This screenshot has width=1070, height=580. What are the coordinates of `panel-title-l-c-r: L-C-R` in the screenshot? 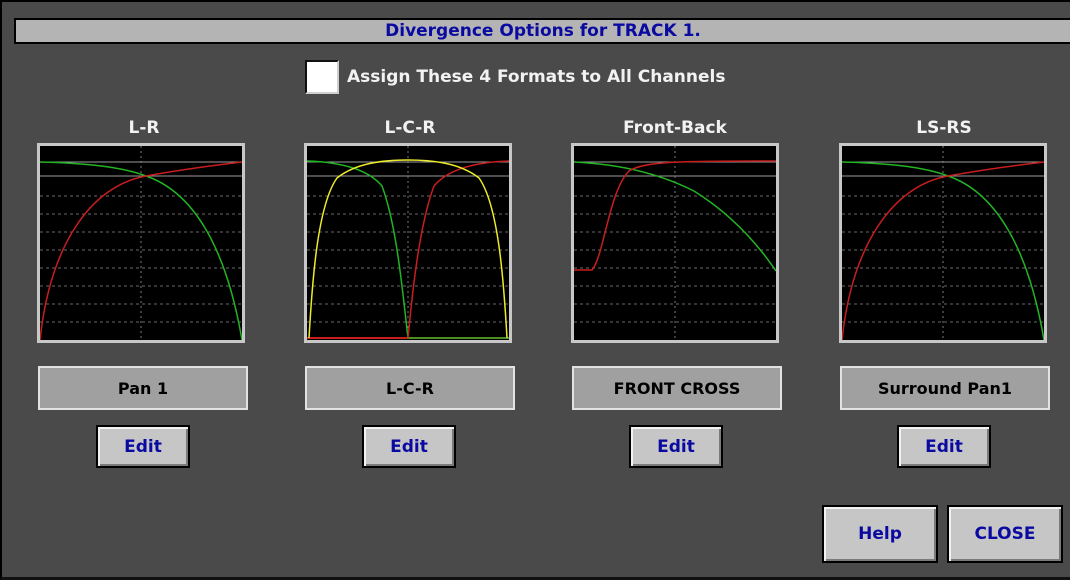 It's located at (410, 128).